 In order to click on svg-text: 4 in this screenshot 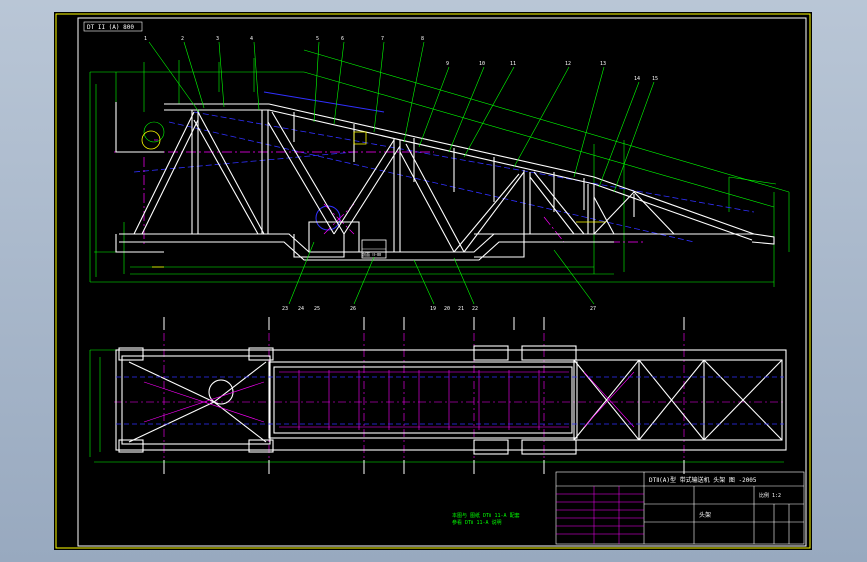, I will do `click(251, 39)`.